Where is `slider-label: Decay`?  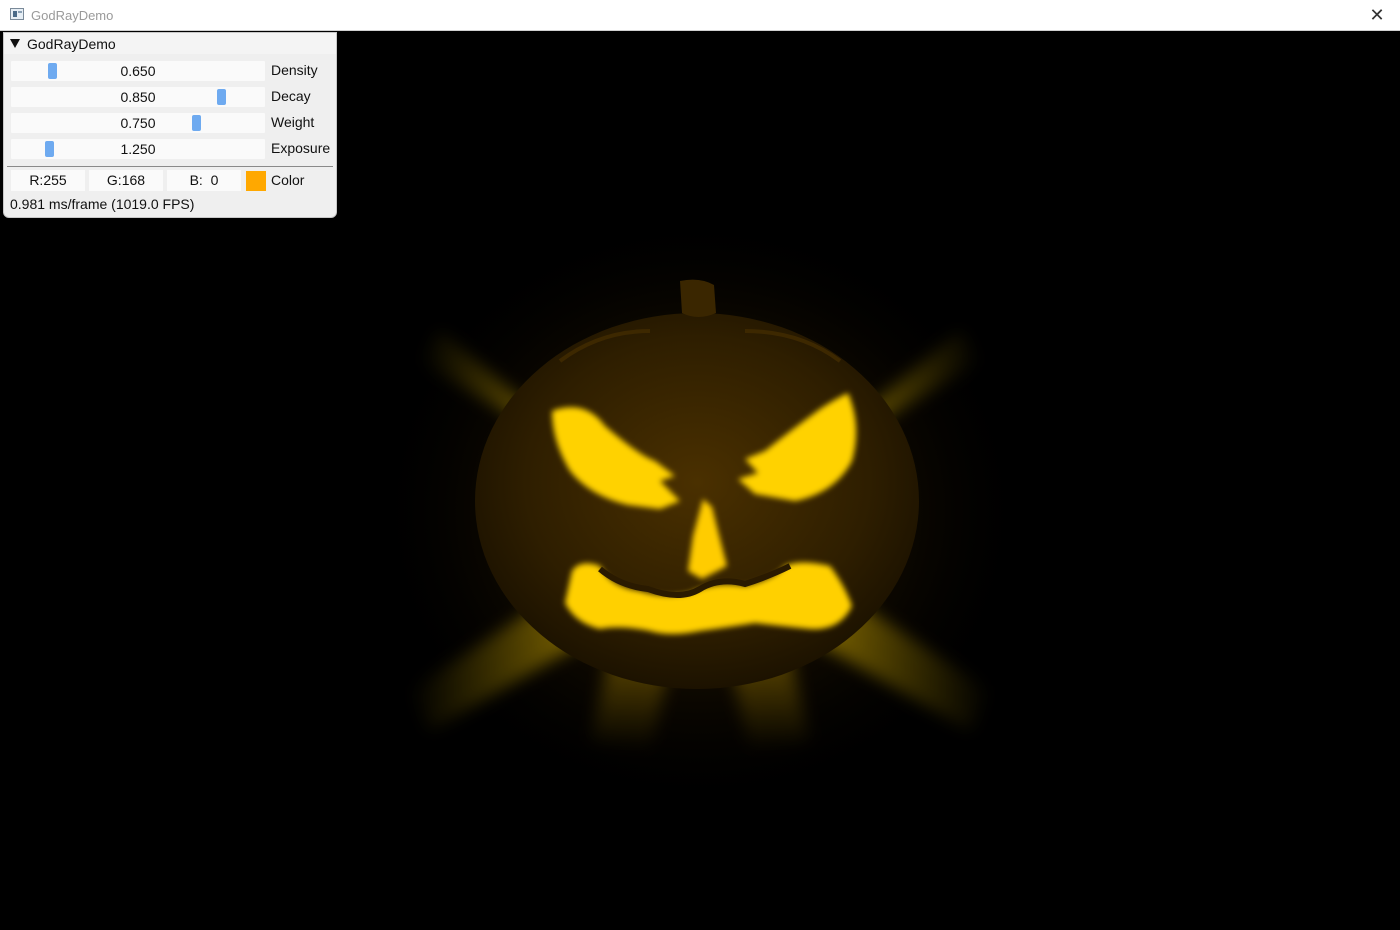
slider-label: Decay is located at coordinates (291, 96).